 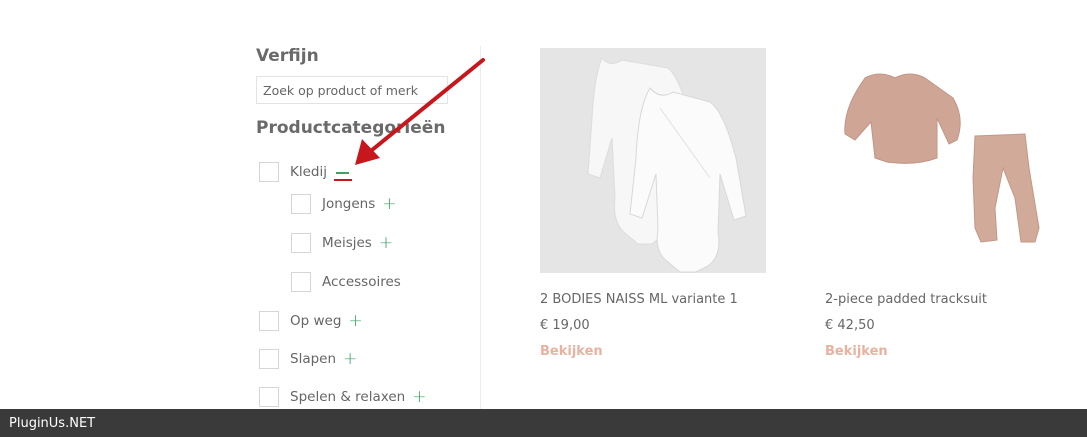 I want to click on category-item-accessoires: Accessoires, so click(x=346, y=282).